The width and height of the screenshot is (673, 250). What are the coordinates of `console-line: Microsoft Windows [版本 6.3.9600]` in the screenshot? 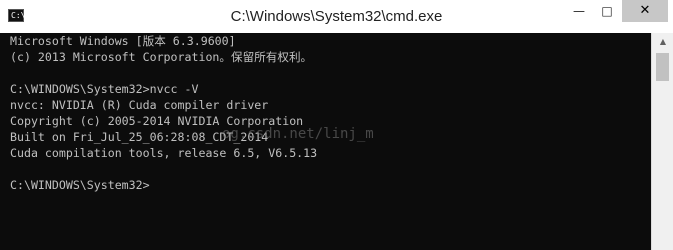 It's located at (123, 41).